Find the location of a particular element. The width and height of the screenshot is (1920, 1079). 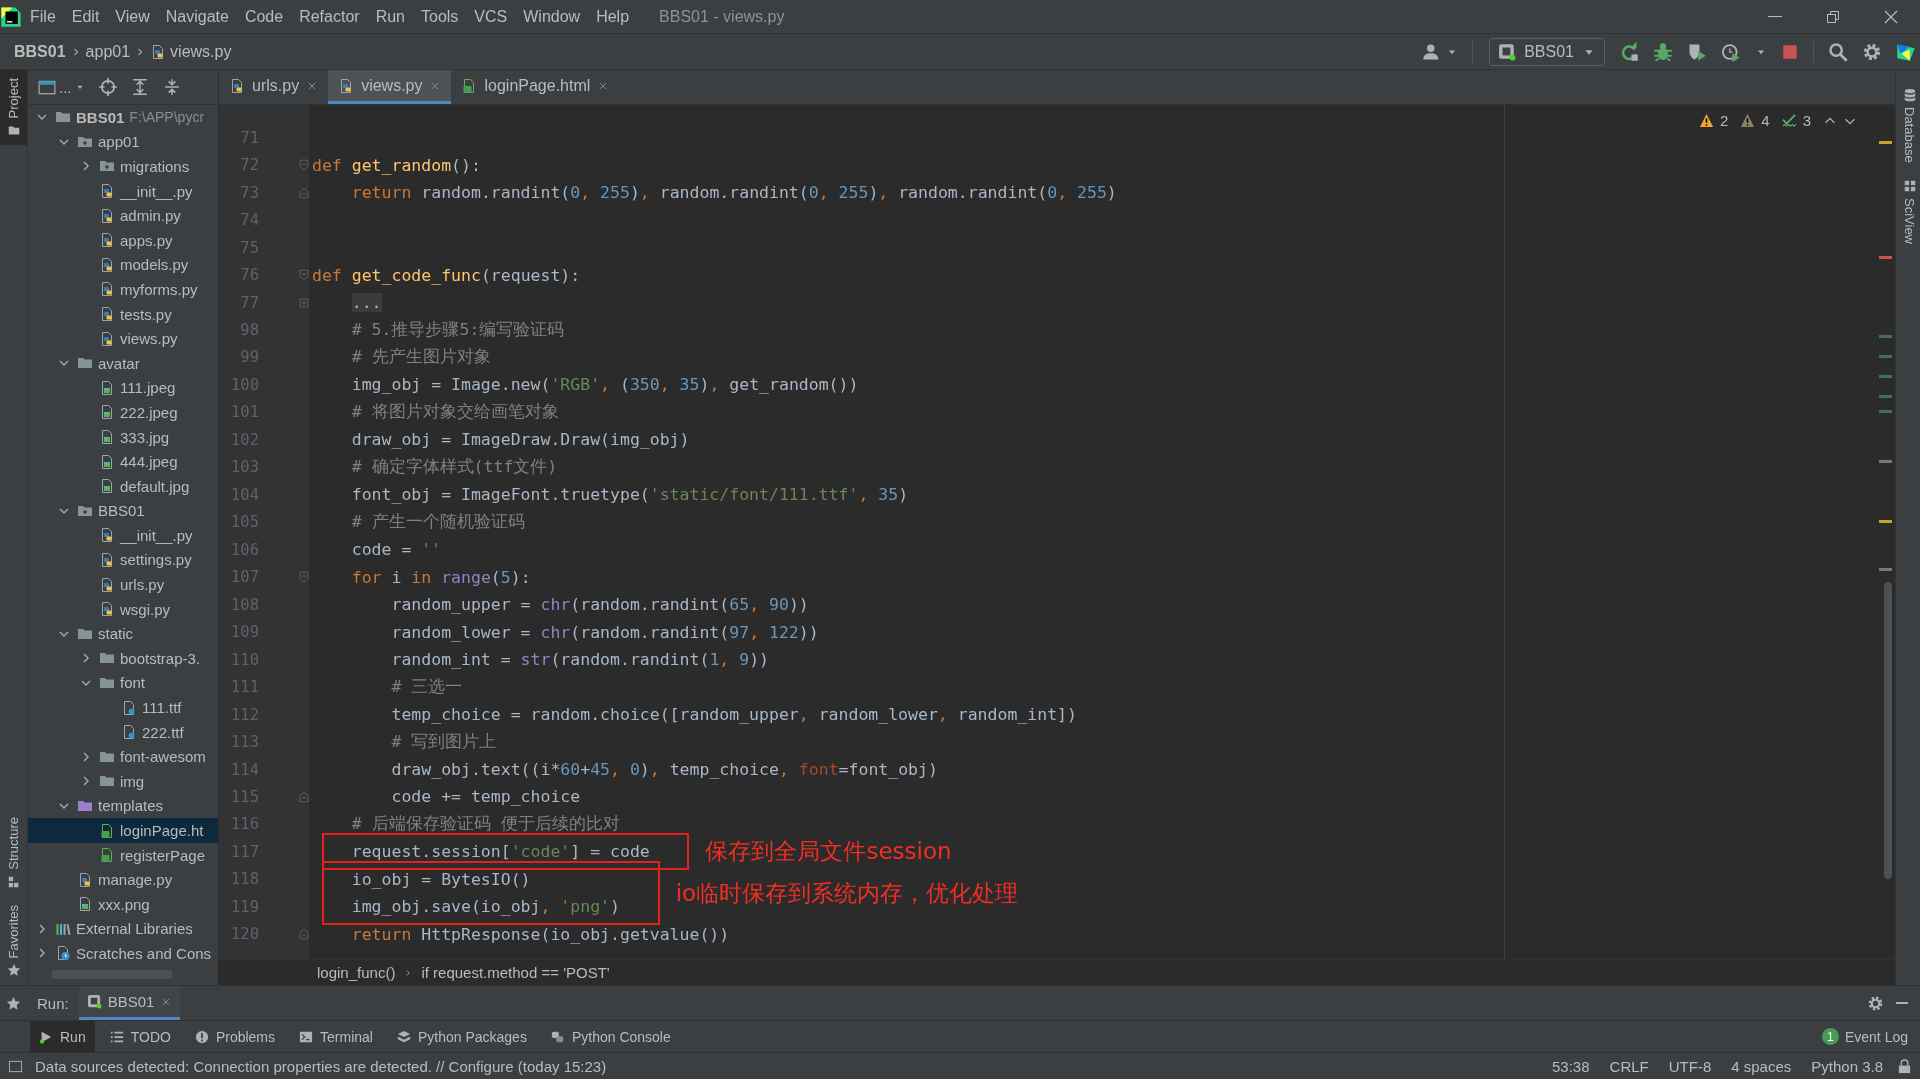

tool-window-tab: Python Console is located at coordinates (610, 1036).